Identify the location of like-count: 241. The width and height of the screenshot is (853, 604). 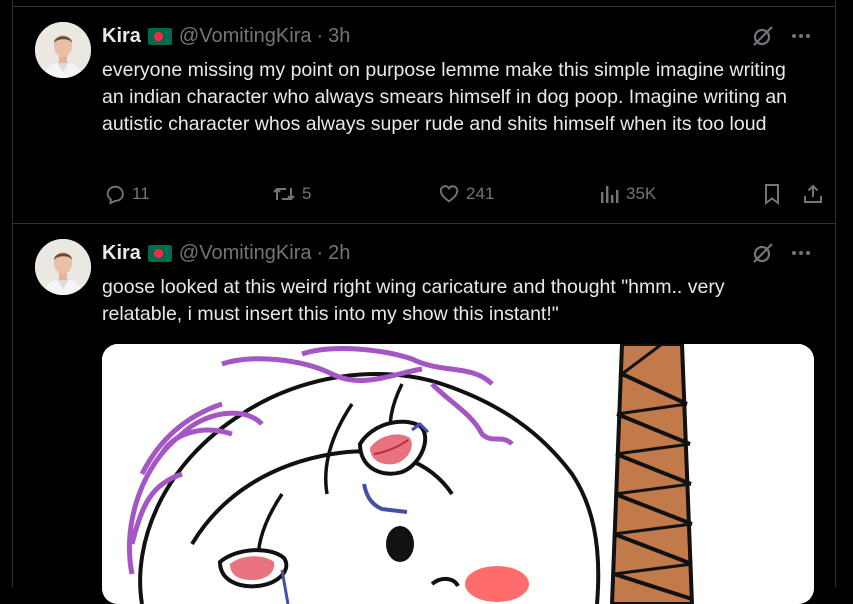
(480, 193).